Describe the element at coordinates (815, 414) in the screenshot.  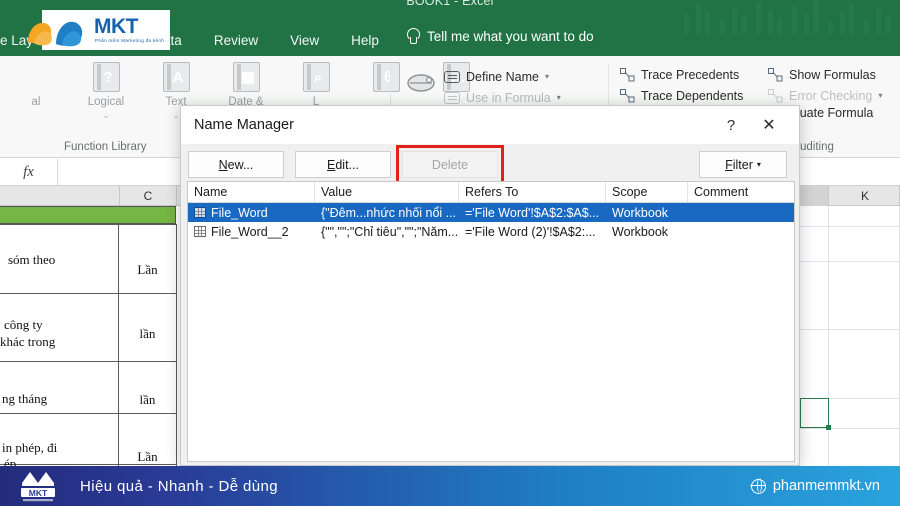
I see `selected-cell` at that location.